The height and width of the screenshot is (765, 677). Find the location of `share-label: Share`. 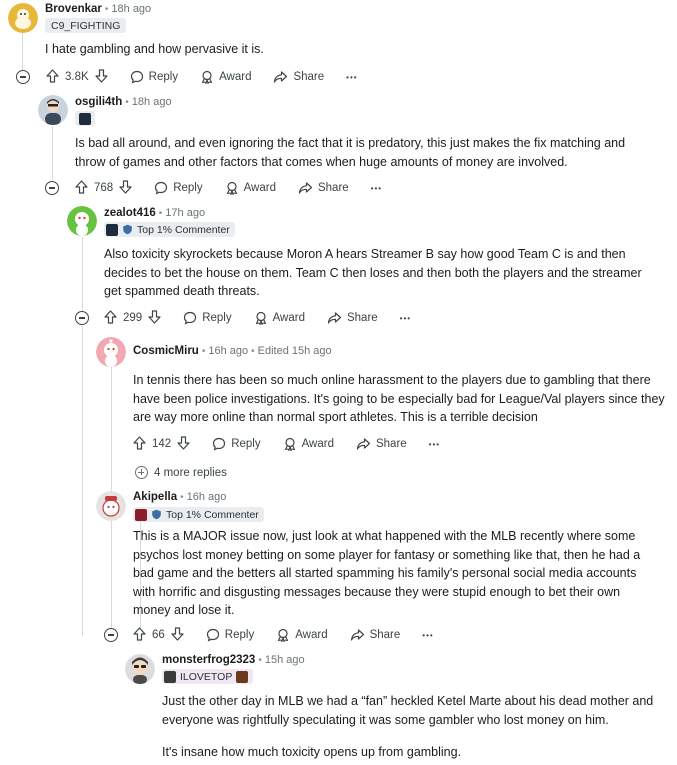

share-label: Share is located at coordinates (391, 444).